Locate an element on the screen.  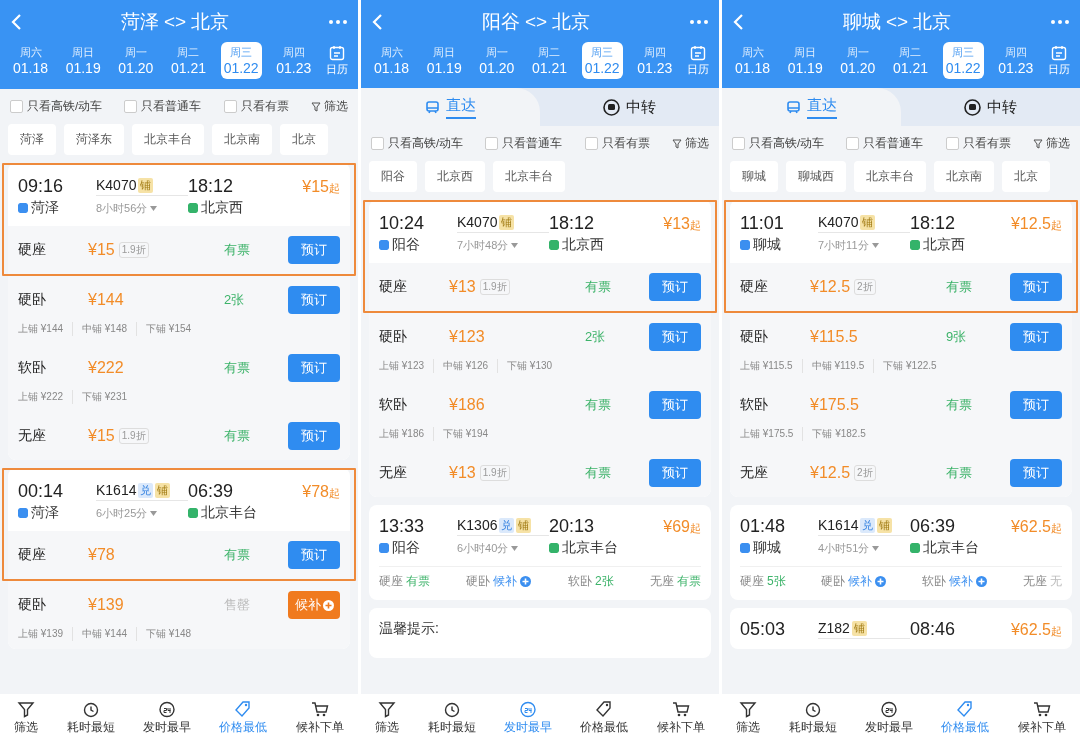
train-tag: 铺 is located at coordinates (163, 490).